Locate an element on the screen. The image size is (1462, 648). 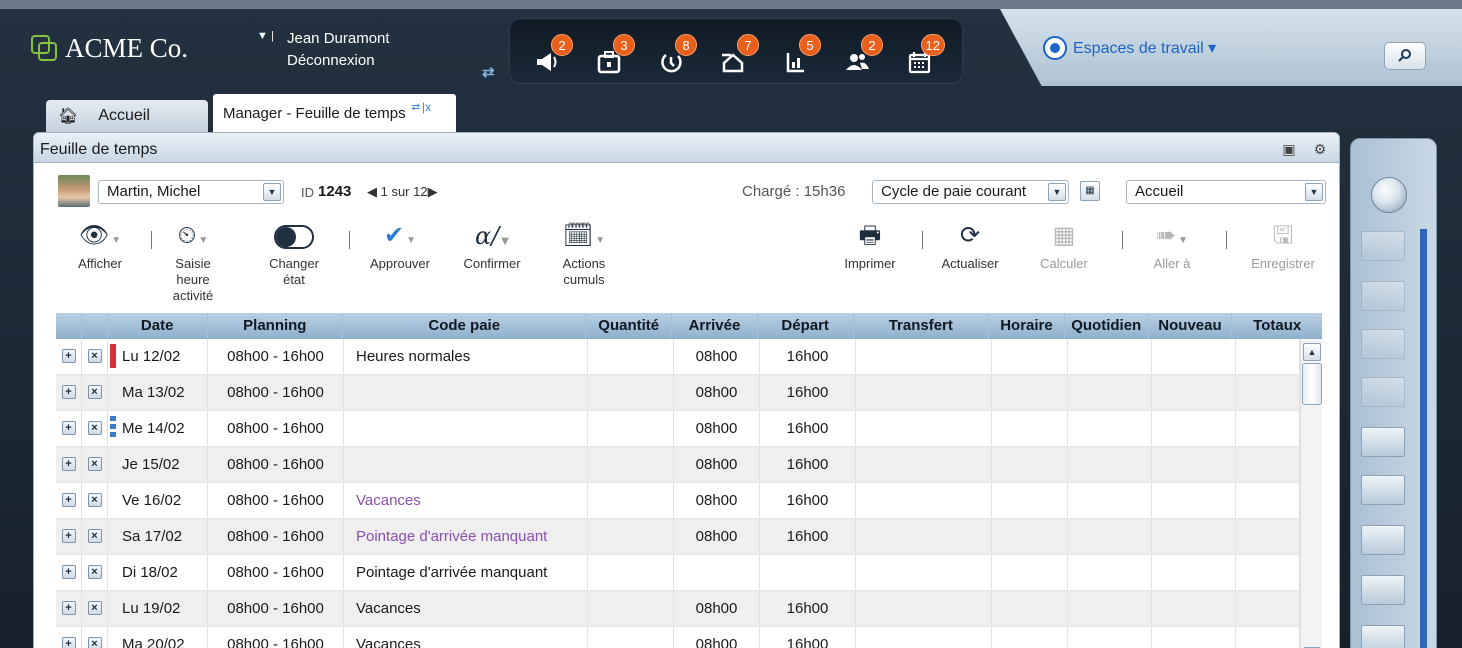
col-arrival: Arrivée is located at coordinates (715, 326).